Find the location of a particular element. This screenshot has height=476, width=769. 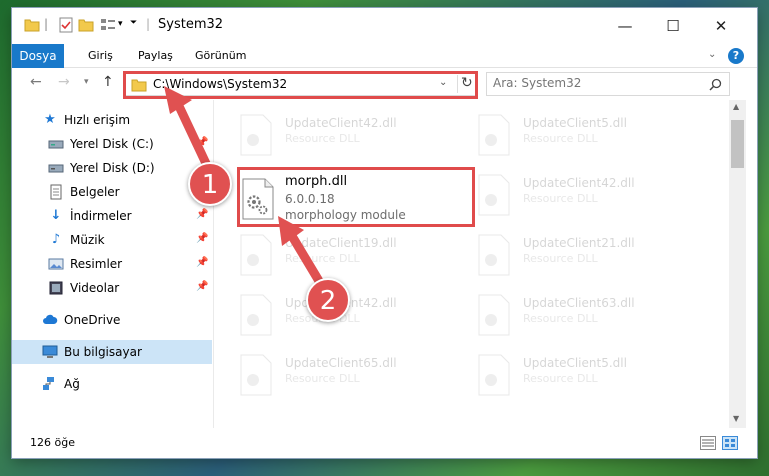

large-icons-view-icon is located at coordinates (730, 443).